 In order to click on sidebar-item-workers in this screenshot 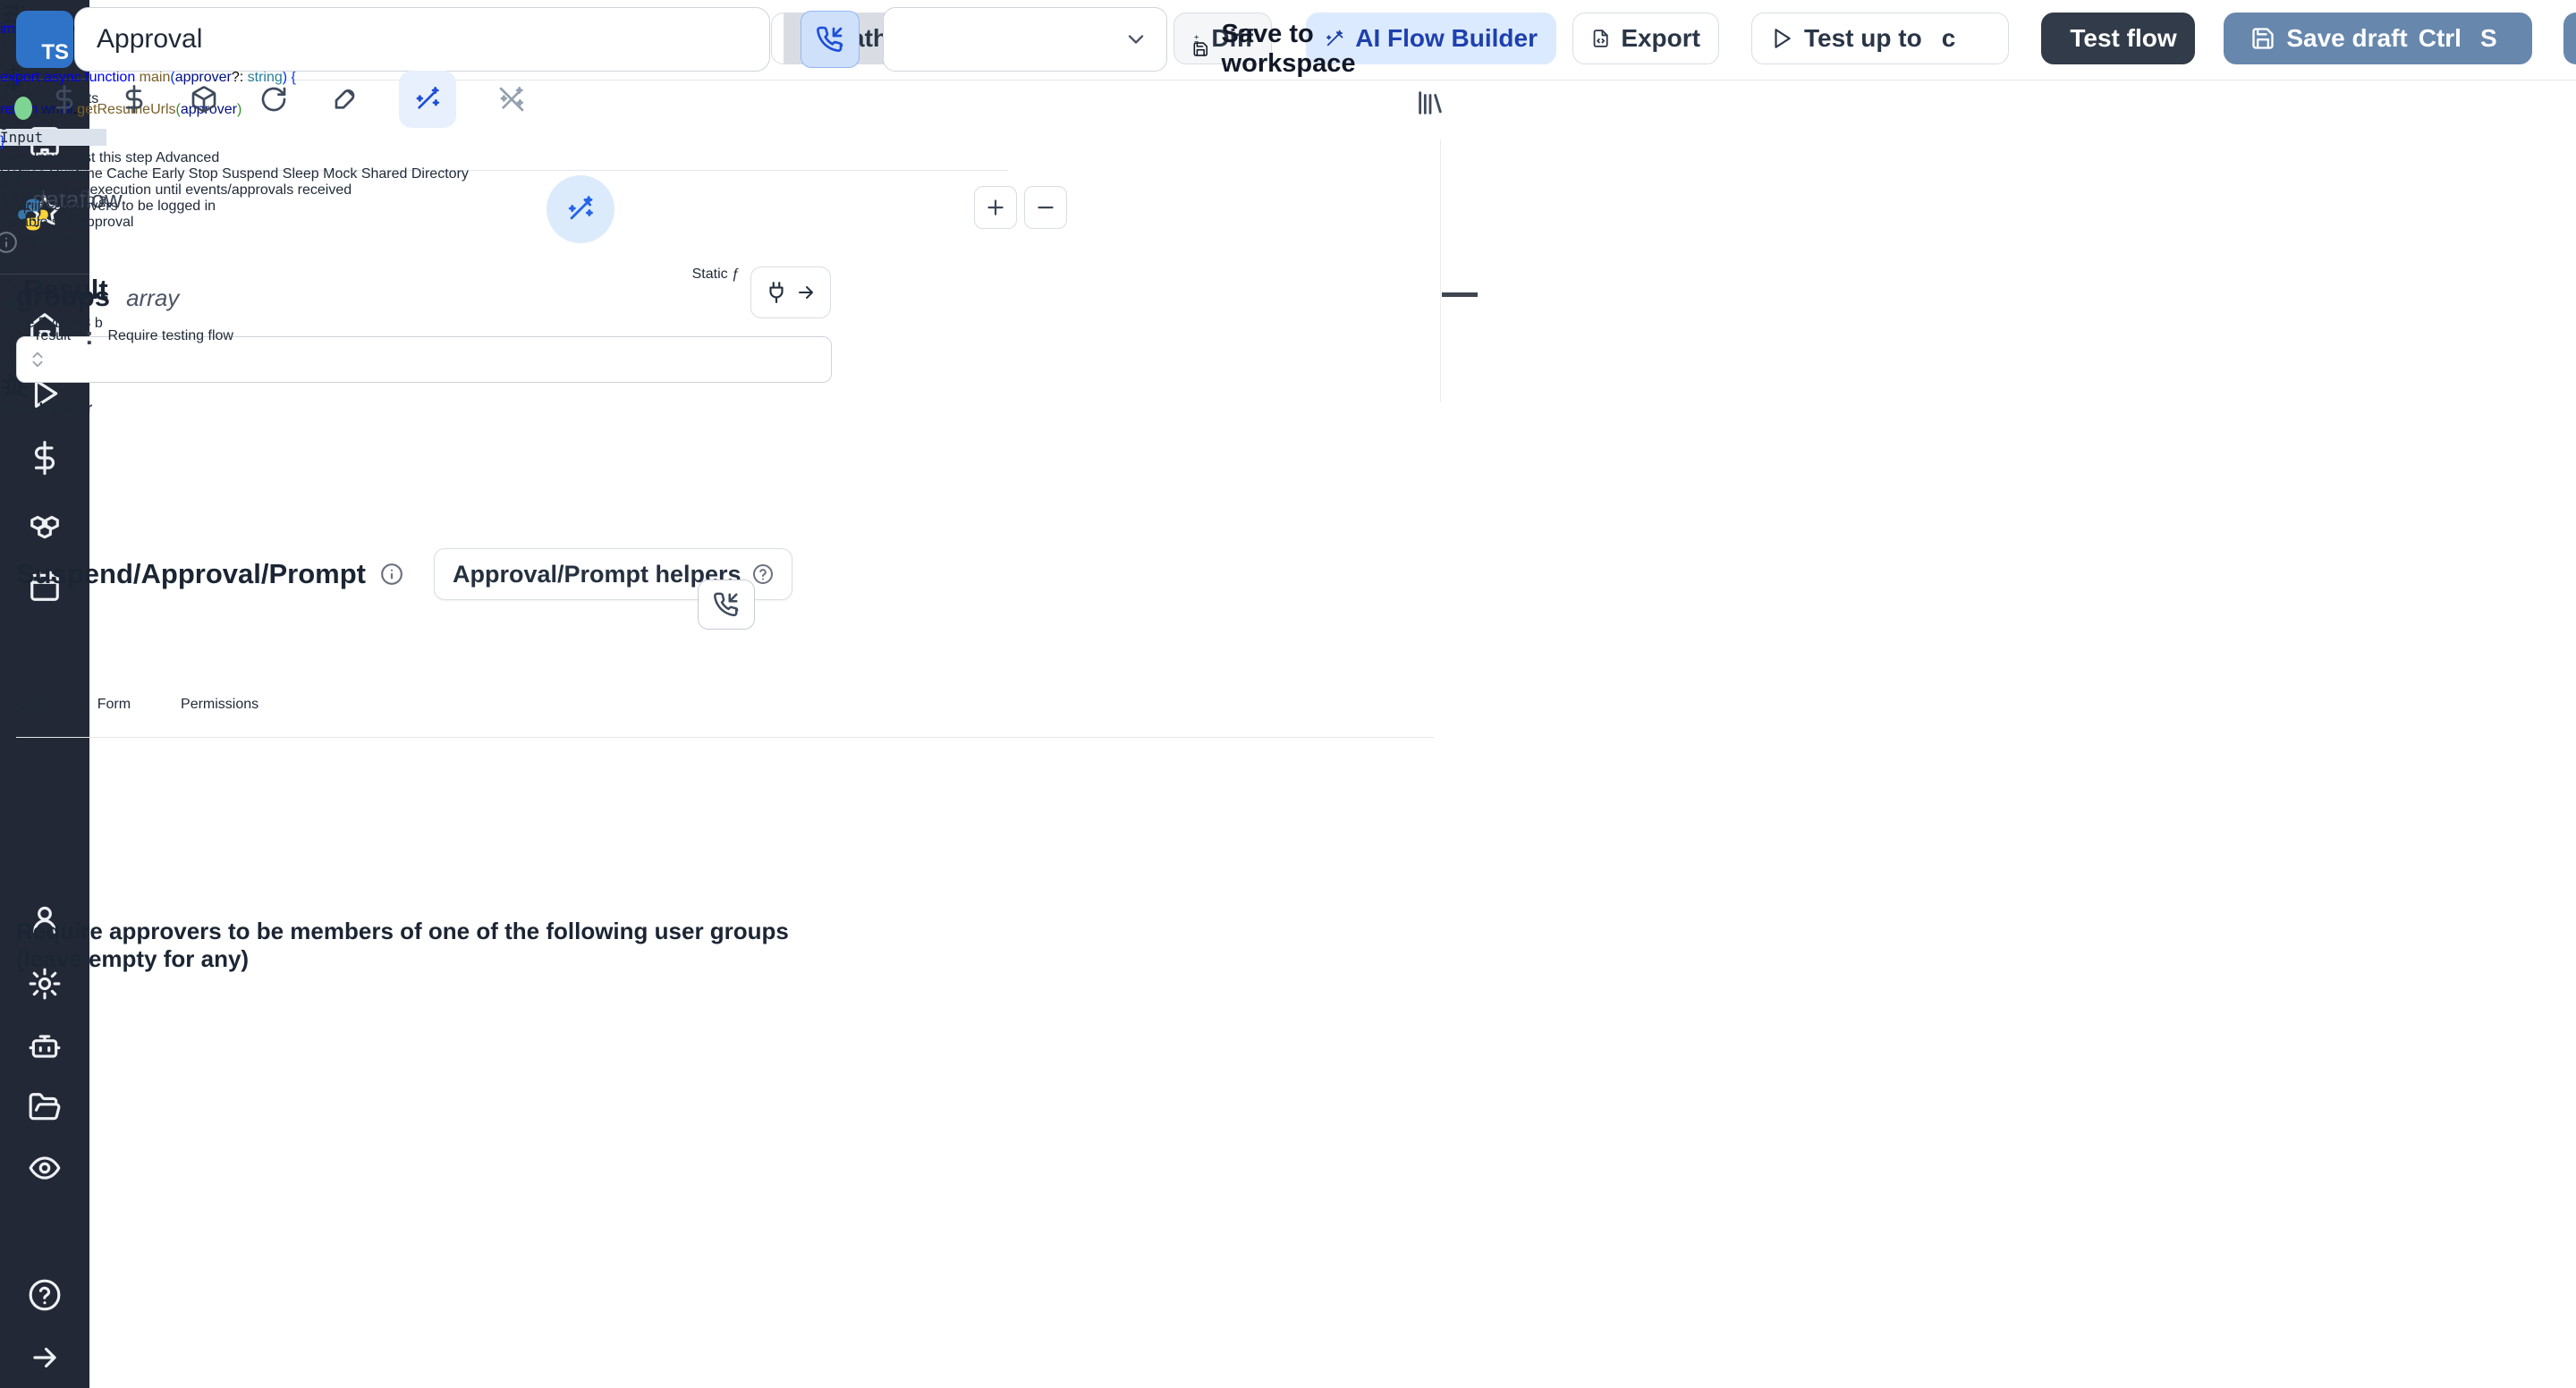, I will do `click(44, 1047)`.